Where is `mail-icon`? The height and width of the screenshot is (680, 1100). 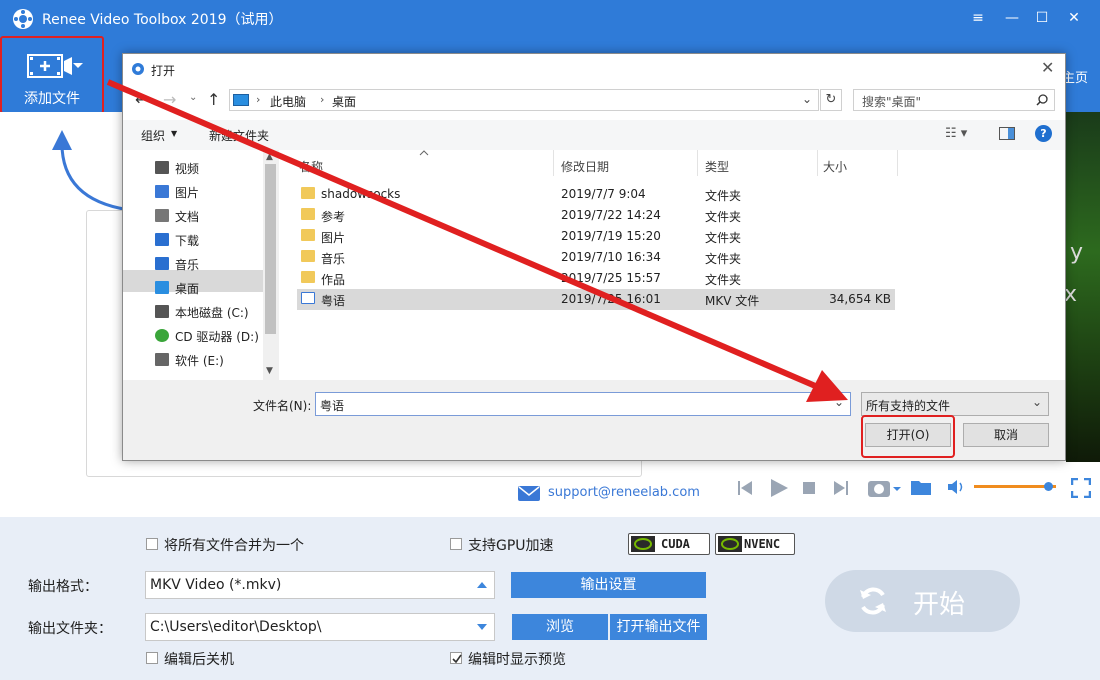
mail-icon is located at coordinates (529, 493).